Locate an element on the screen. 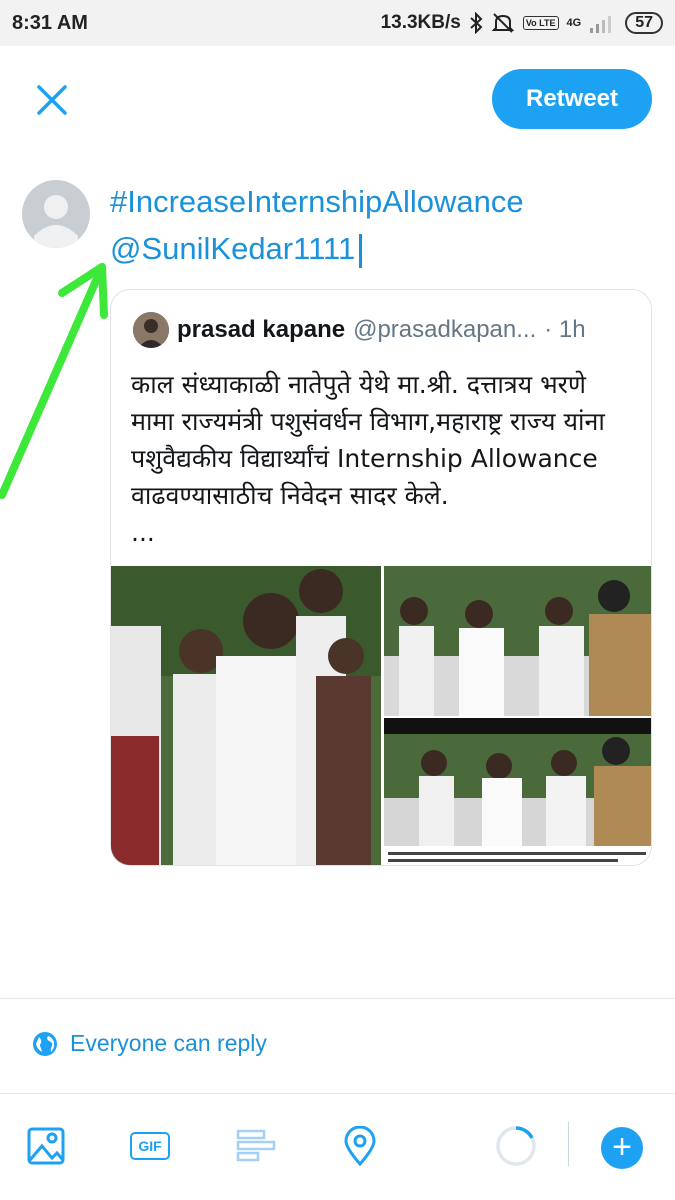 The height and width of the screenshot is (1200, 675). meeting-photo-image is located at coordinates (517, 641).